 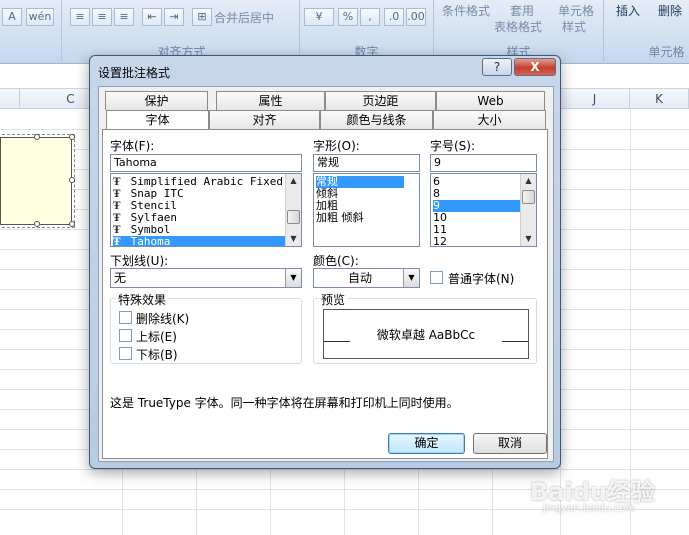 What do you see at coordinates (497, 67) in the screenshot?
I see `help-button: ?` at bounding box center [497, 67].